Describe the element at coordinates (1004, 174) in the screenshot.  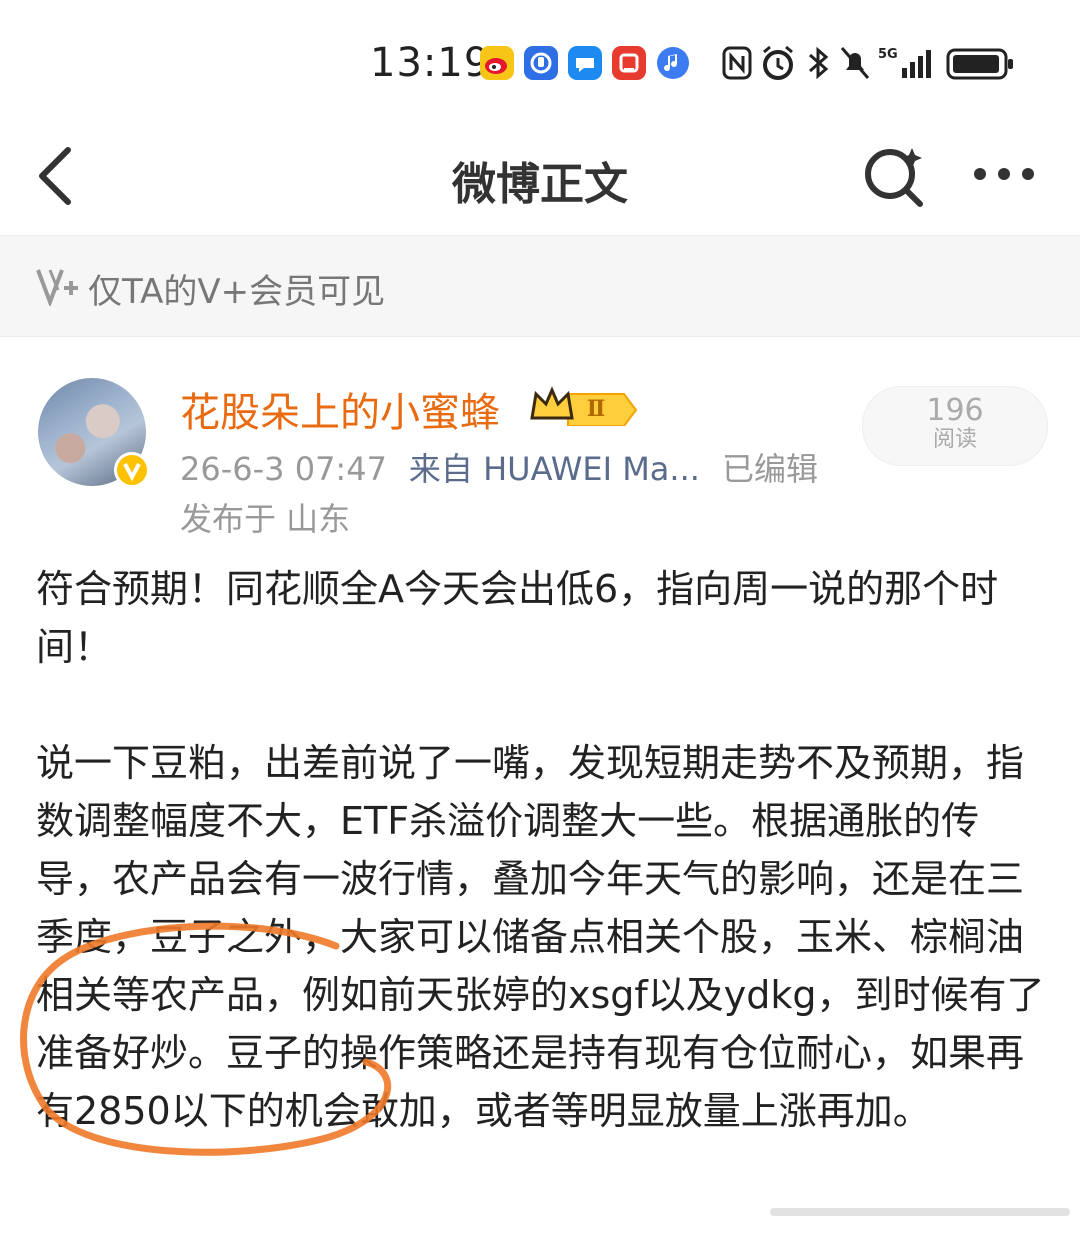
I see `more-dots-icon` at that location.